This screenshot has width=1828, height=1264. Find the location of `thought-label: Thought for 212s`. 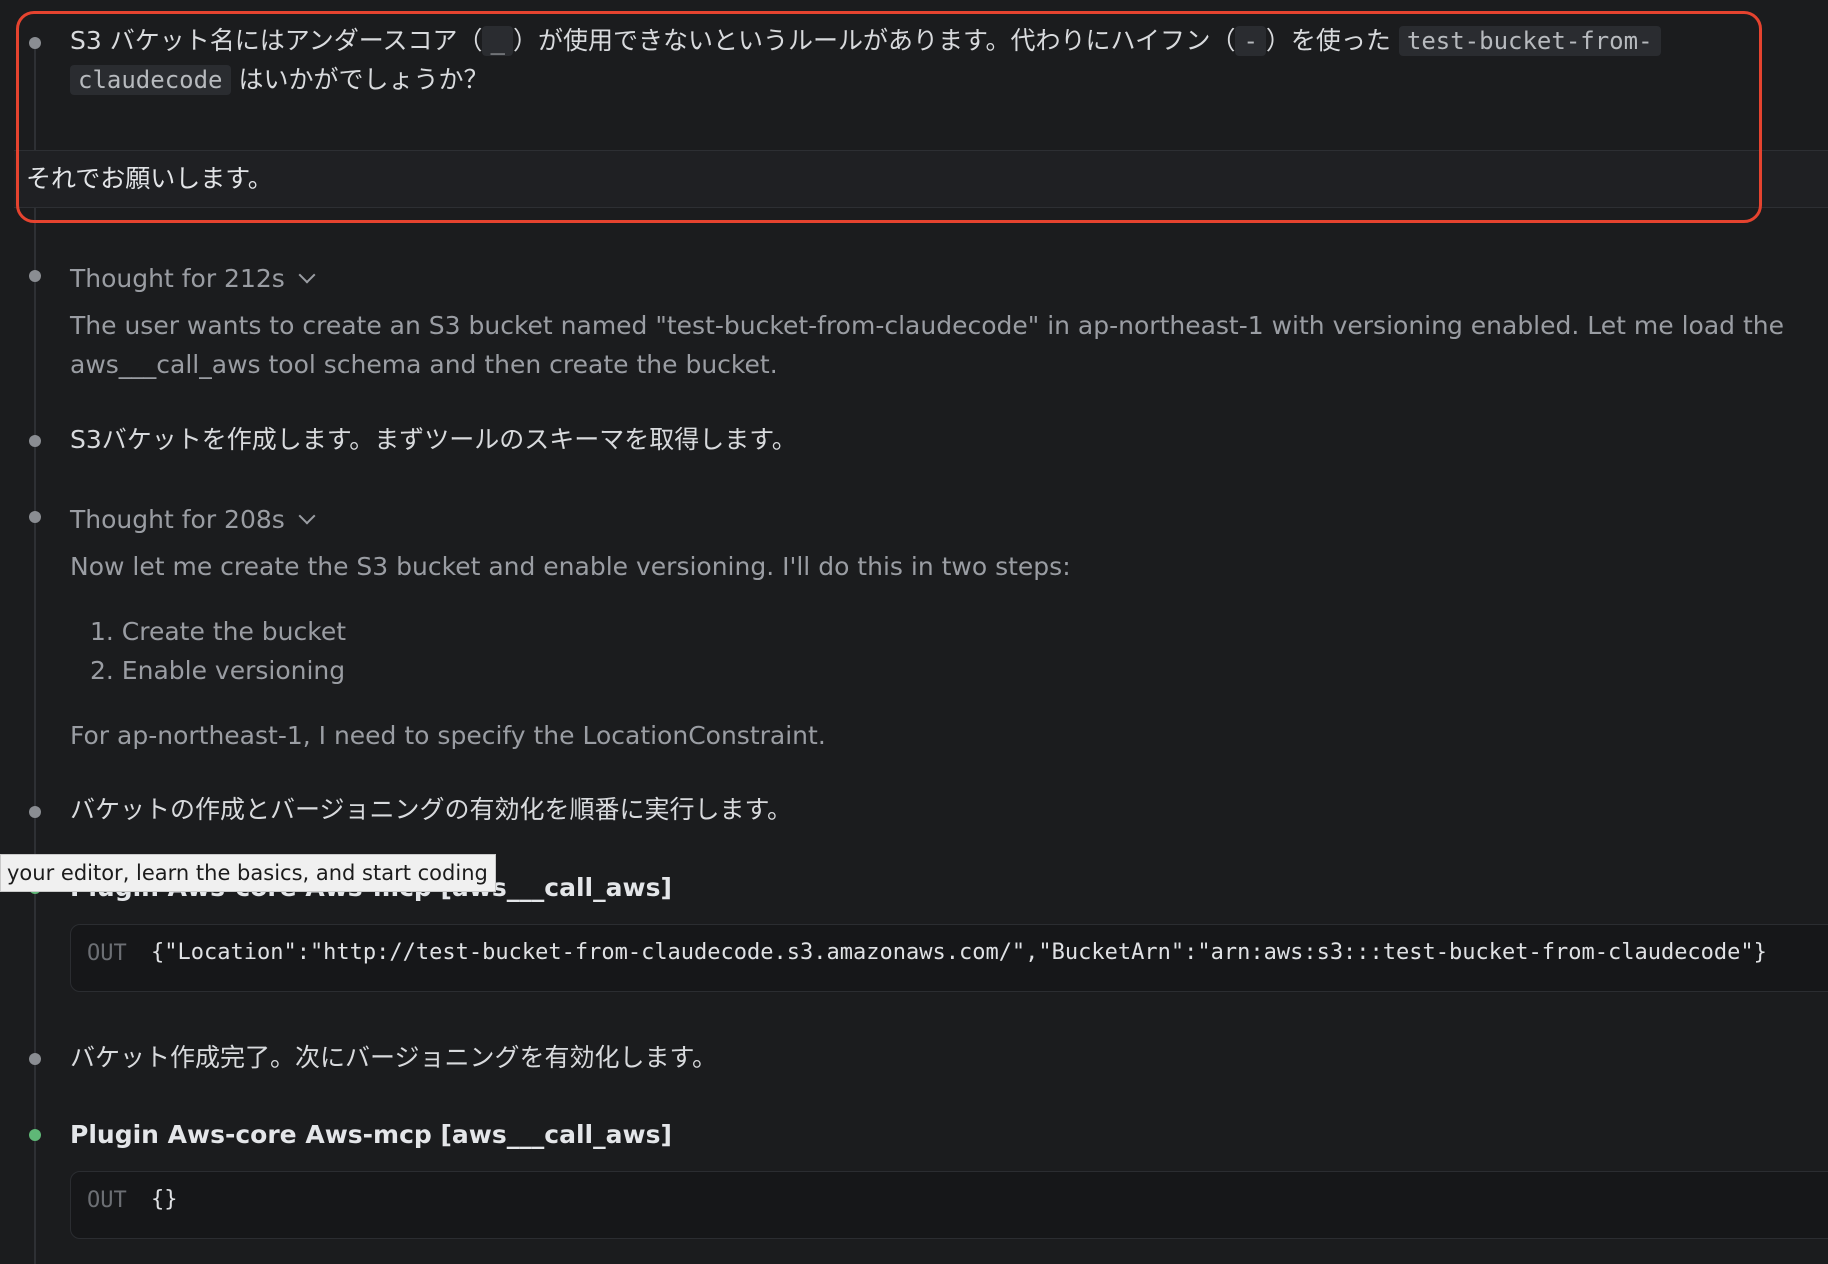

thought-label: Thought for 212s is located at coordinates (177, 278).